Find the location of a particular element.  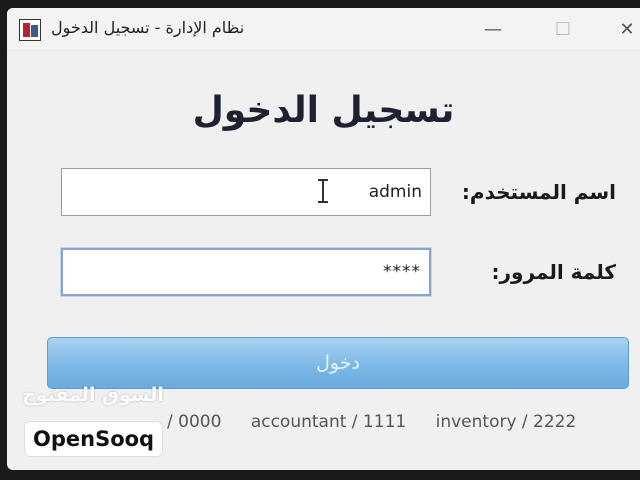

app-icon is located at coordinates (30, 30).